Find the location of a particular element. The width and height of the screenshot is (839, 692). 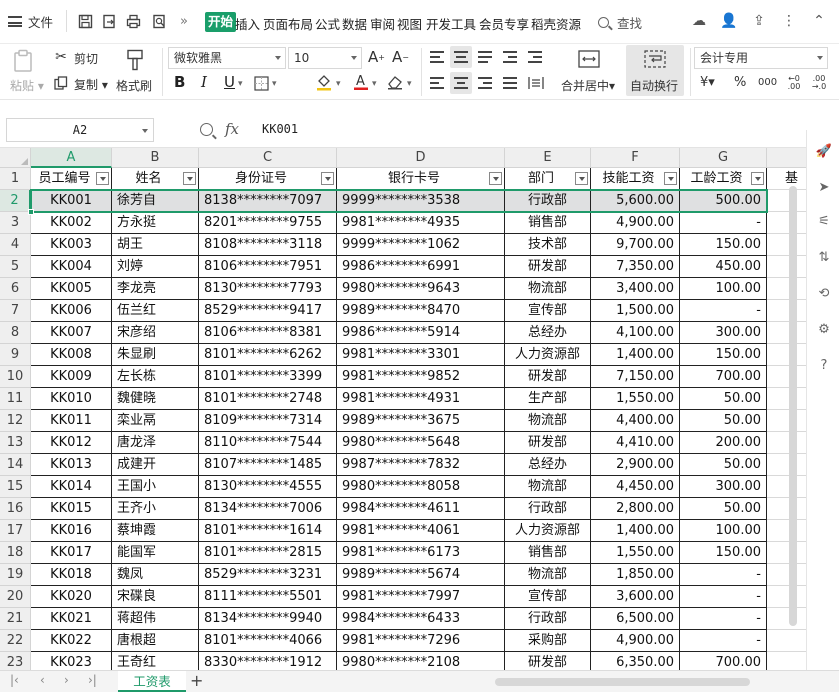

cell-skill-pay: 4,450.00 is located at coordinates (635, 487).